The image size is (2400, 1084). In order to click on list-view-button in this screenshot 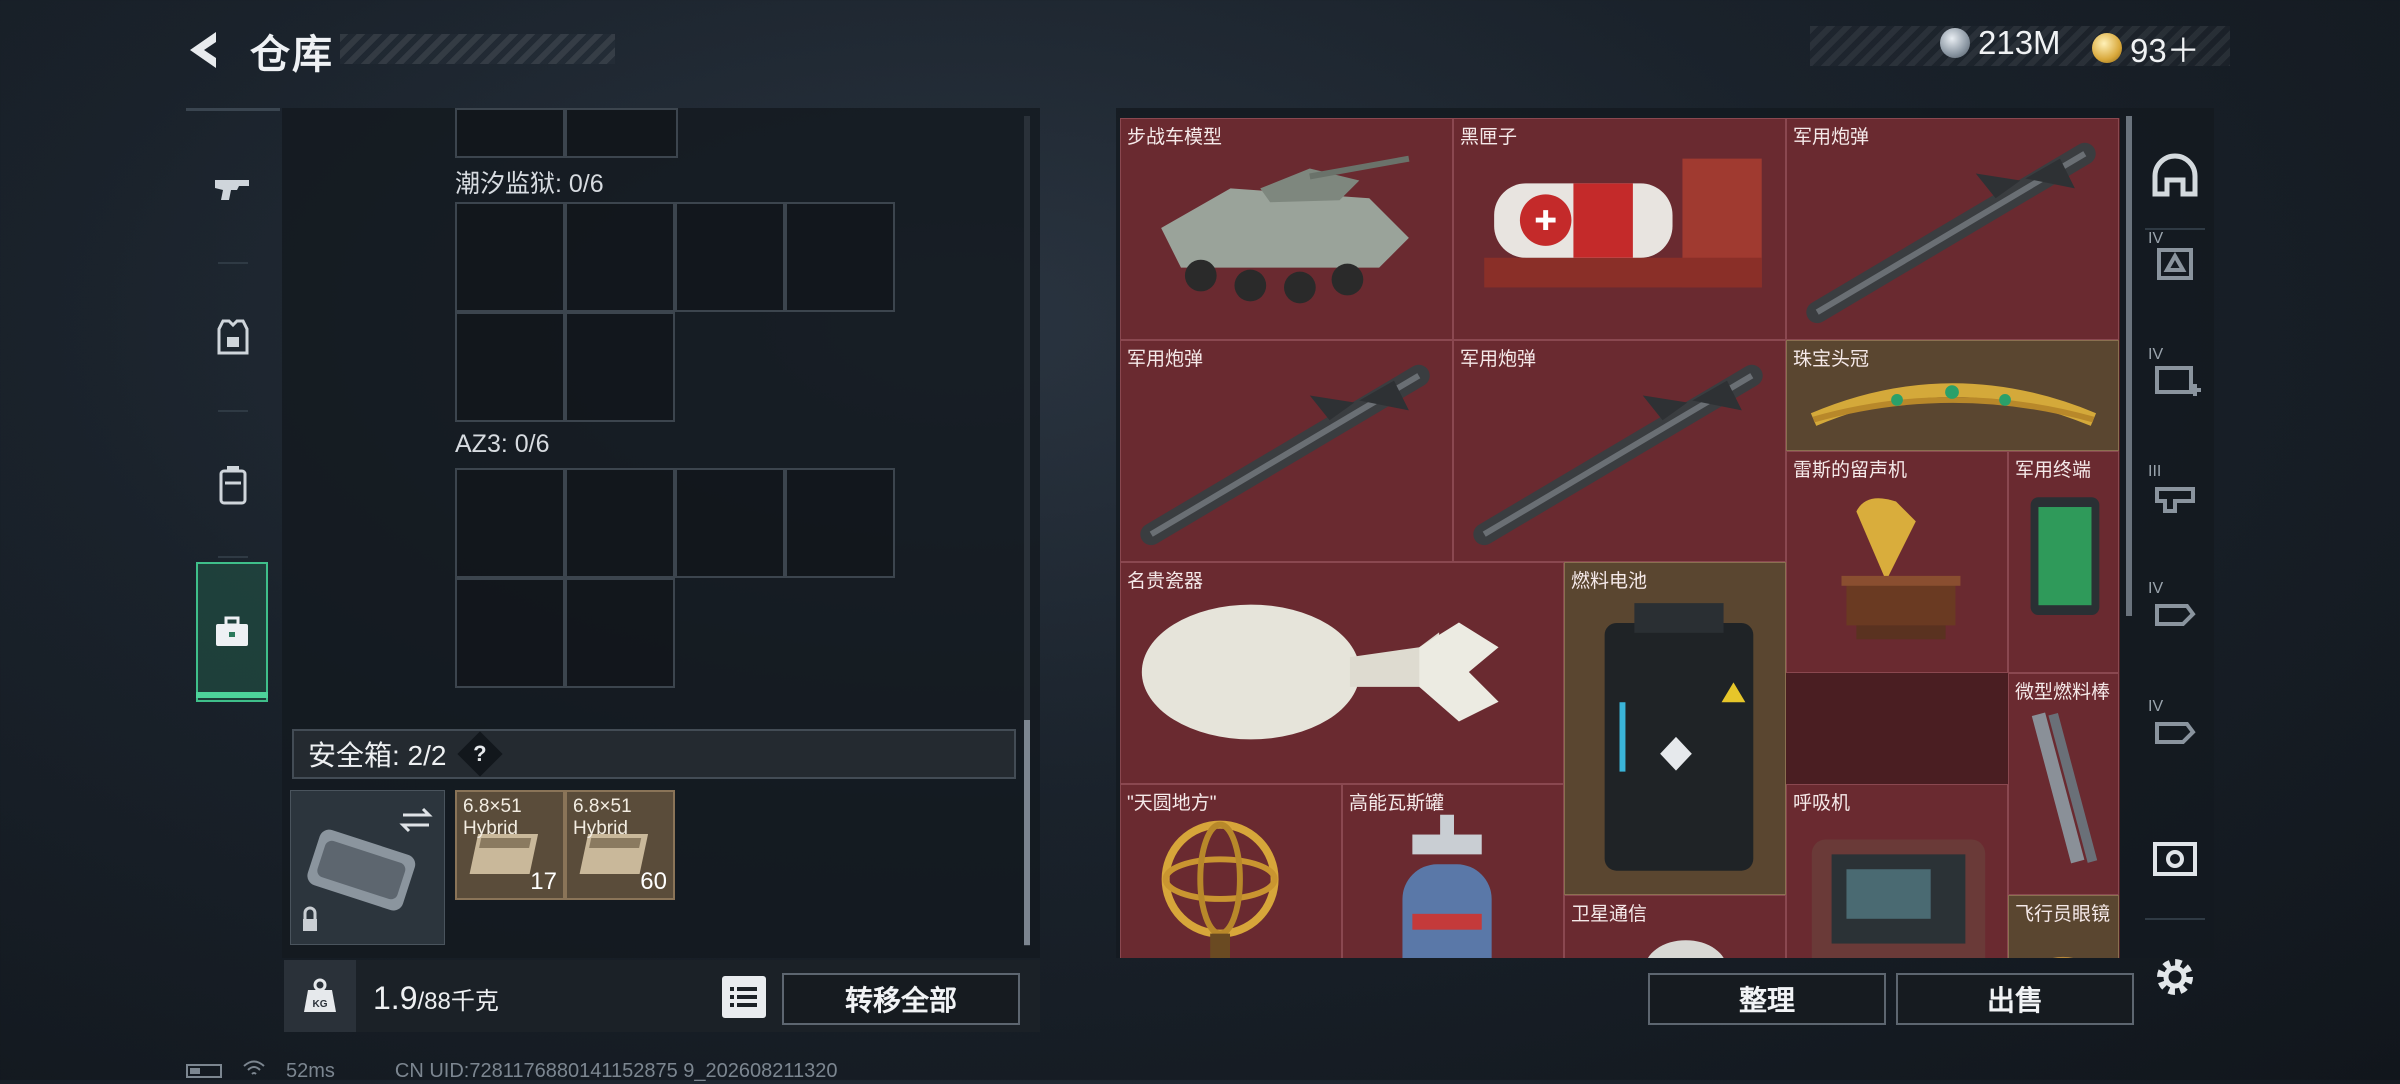, I will do `click(744, 997)`.